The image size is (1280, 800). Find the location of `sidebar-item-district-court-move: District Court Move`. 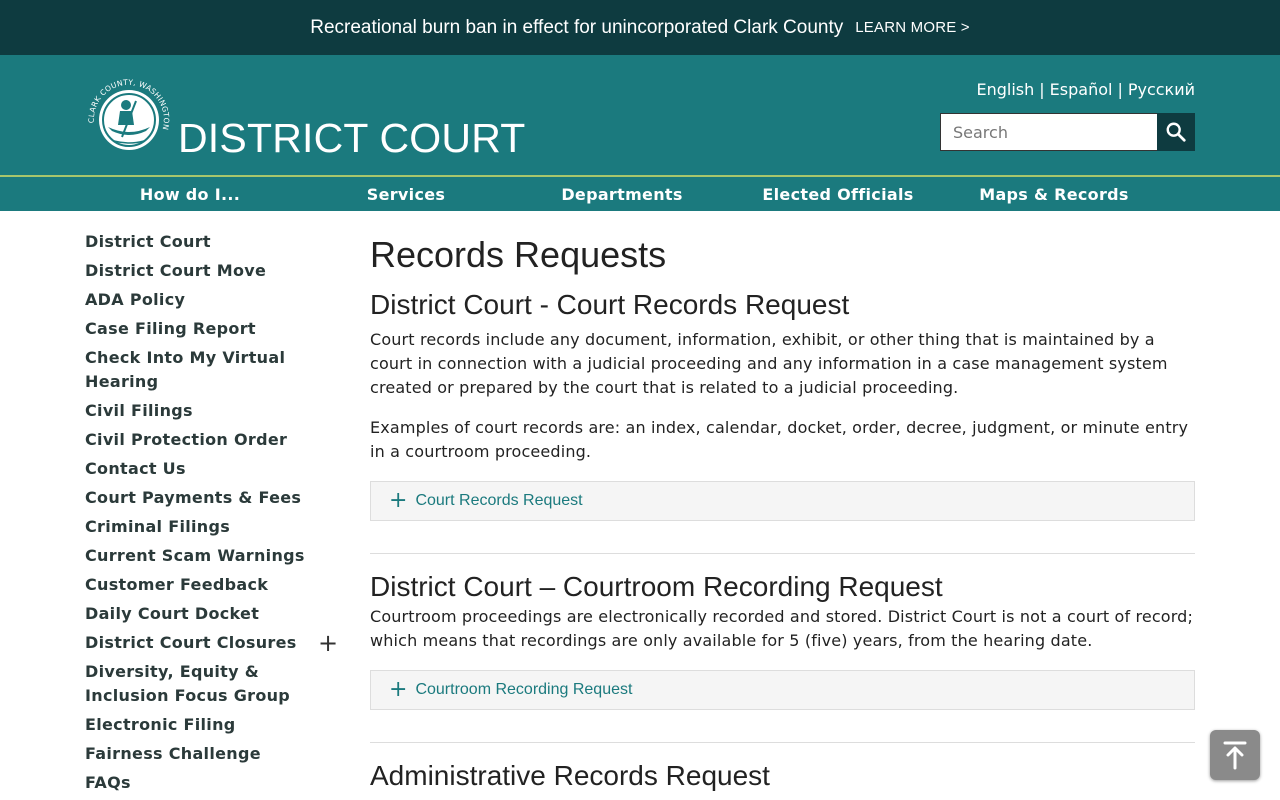

sidebar-item-district-court-move: District Court Move is located at coordinates (215, 271).